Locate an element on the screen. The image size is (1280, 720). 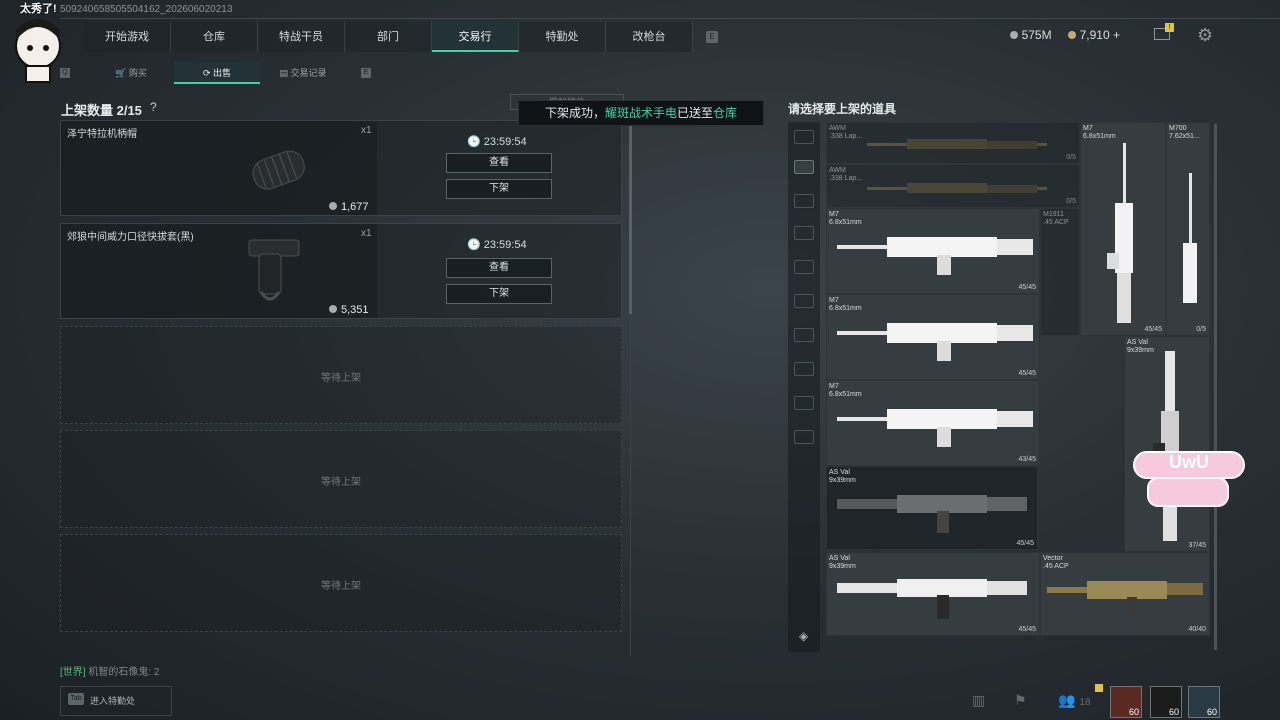
item-durability: 43/45 is located at coordinates (1027, 459).